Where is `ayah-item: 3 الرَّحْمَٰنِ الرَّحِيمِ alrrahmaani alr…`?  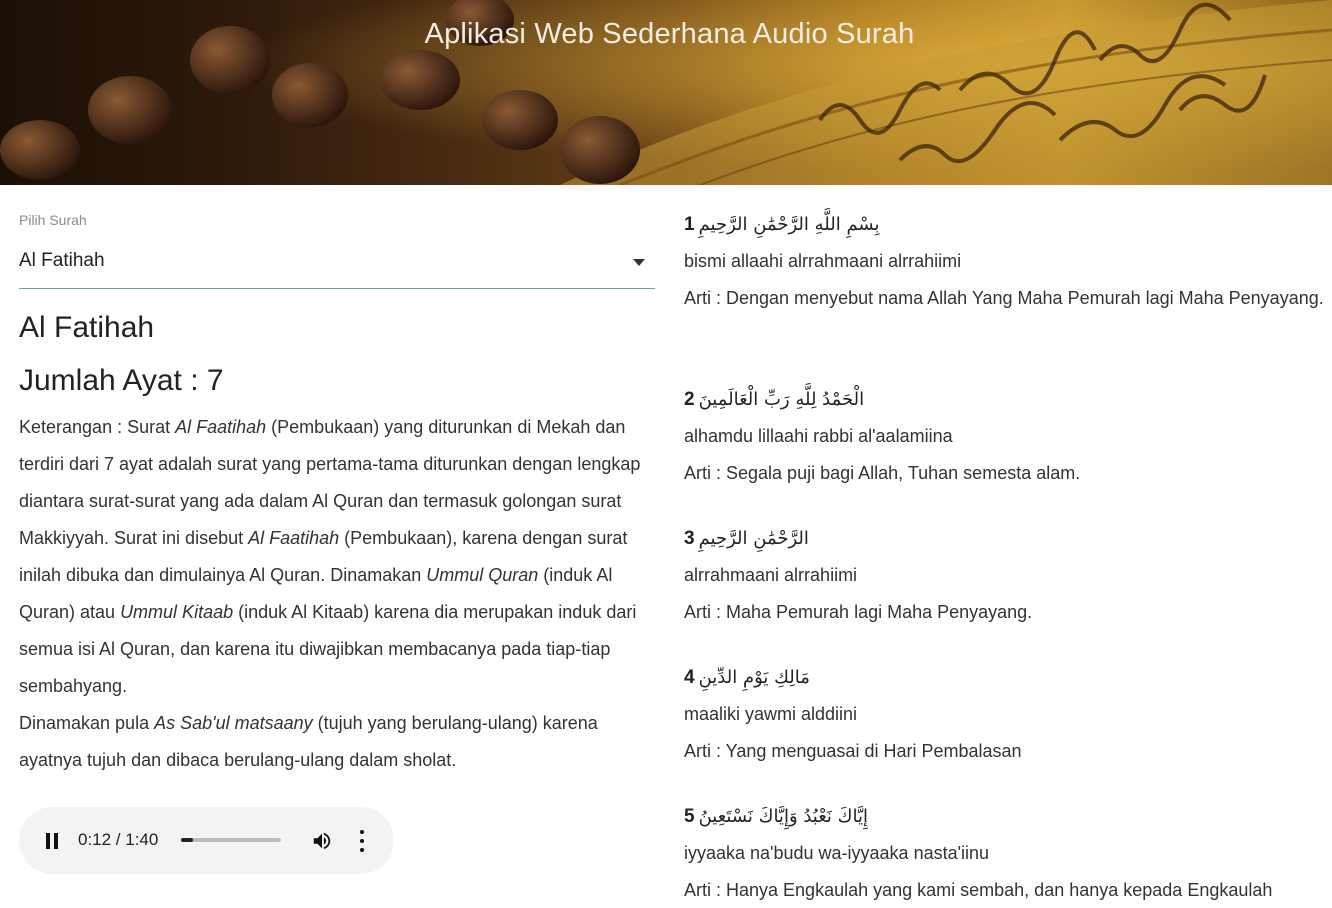 ayah-item: 3 الرَّحْمَٰنِ الرَّحِيمِ alrrahmaani alr… is located at coordinates (1004, 575).